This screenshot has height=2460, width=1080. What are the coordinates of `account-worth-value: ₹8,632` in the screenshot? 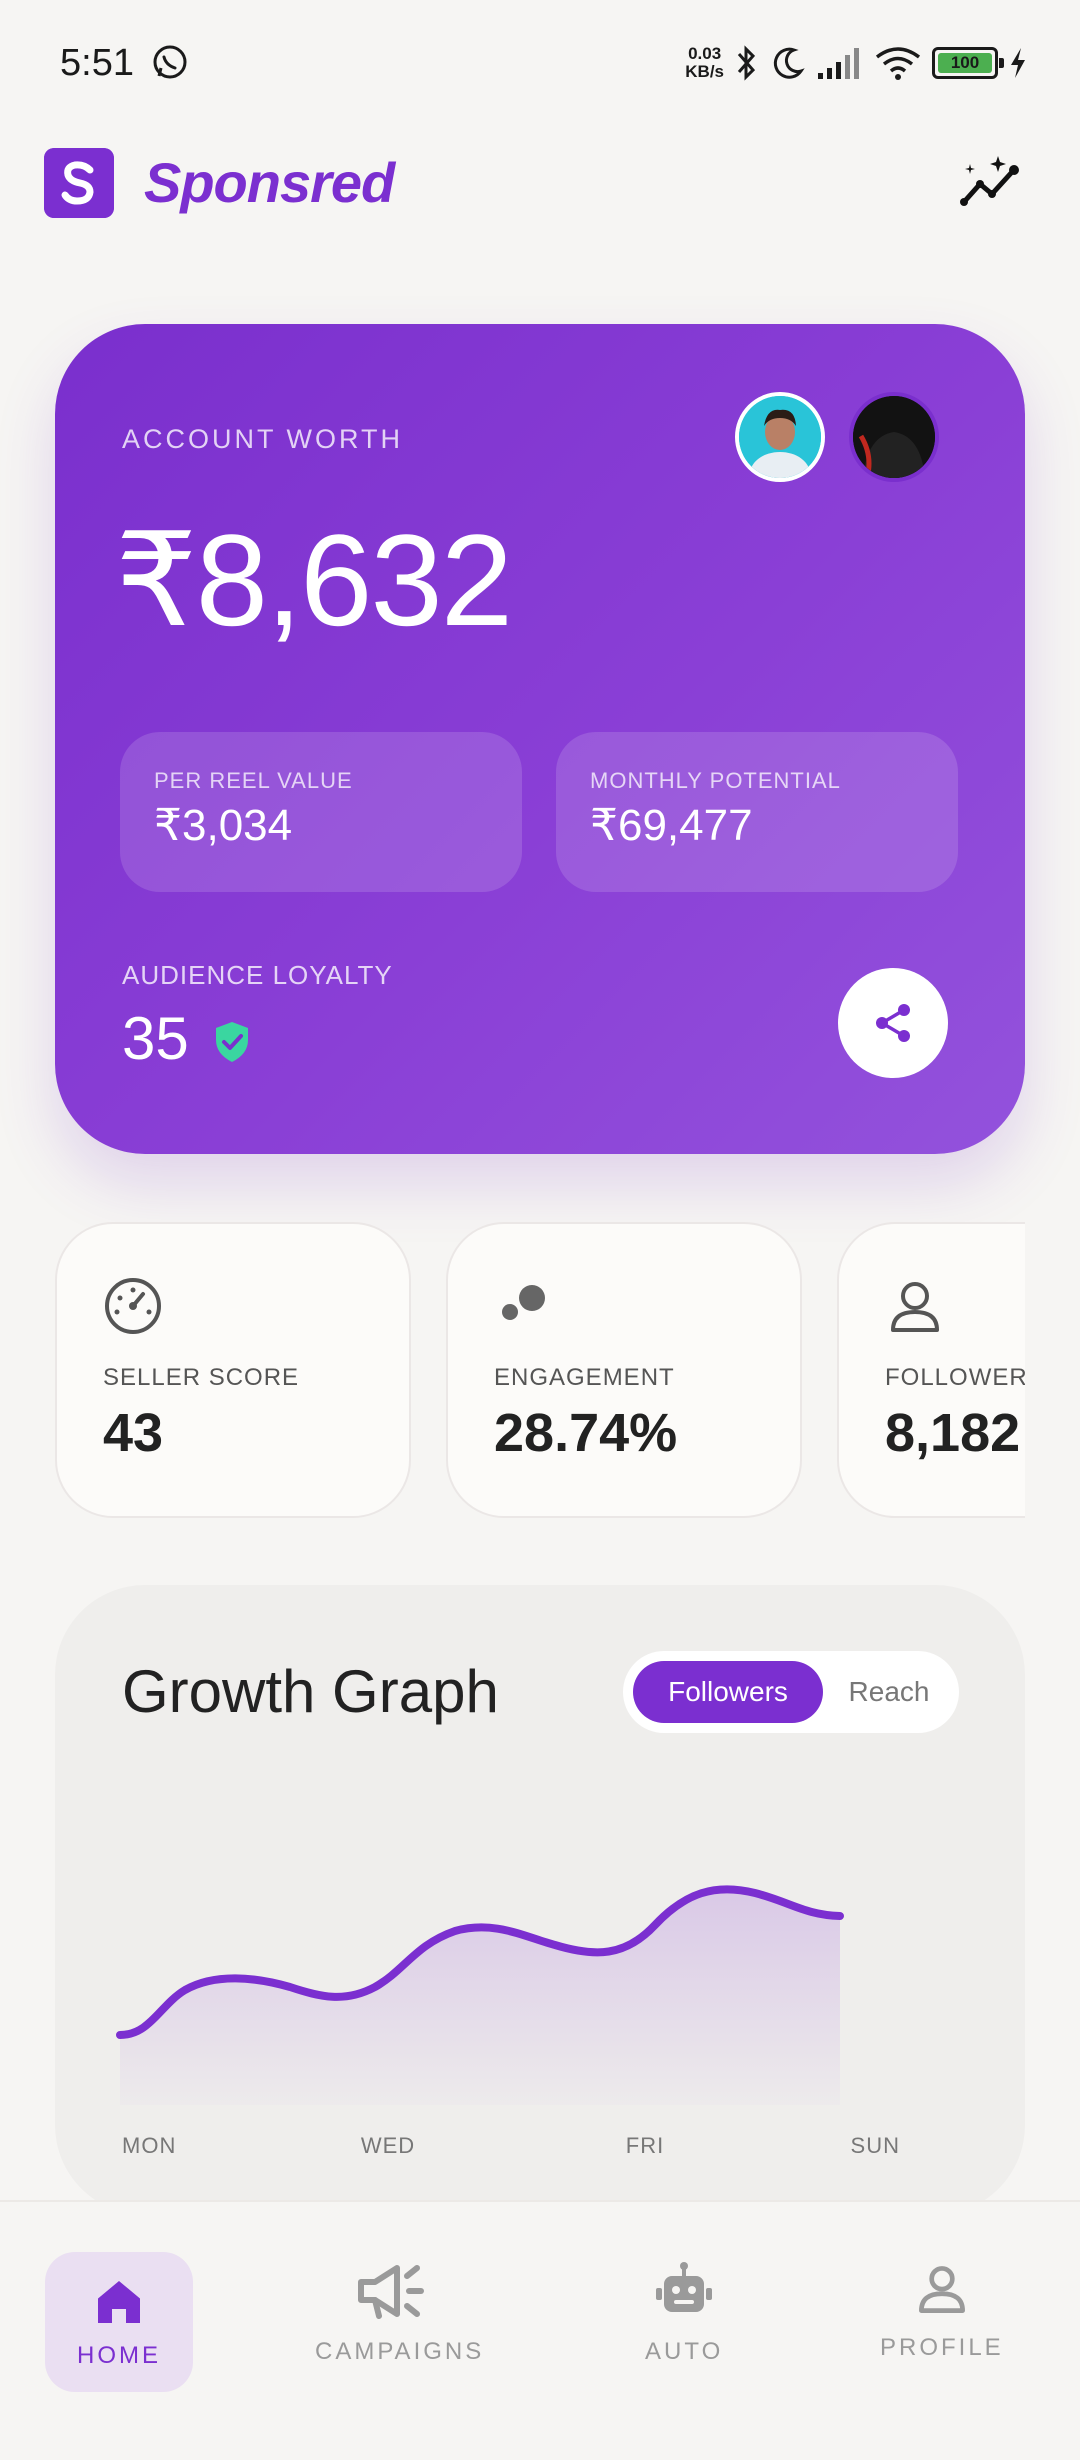 It's located at (314, 580).